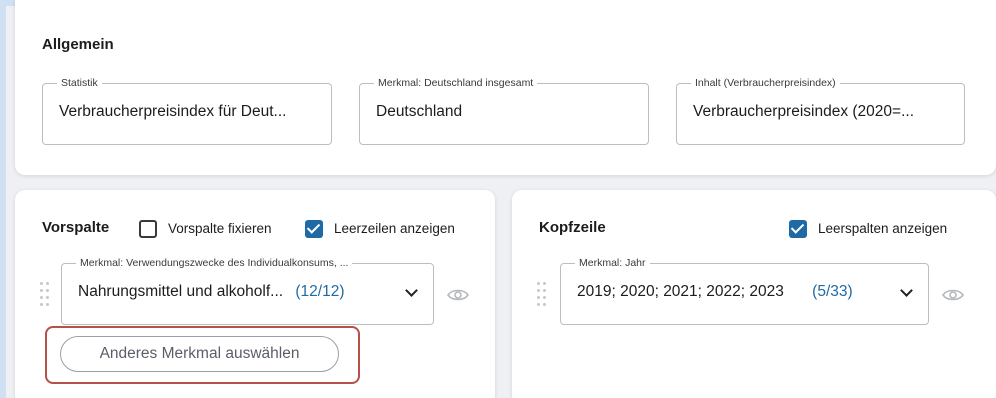 This screenshot has height=398, width=996. Describe the element at coordinates (79, 83) in the screenshot. I see `statistik-legend: Statistik` at that location.